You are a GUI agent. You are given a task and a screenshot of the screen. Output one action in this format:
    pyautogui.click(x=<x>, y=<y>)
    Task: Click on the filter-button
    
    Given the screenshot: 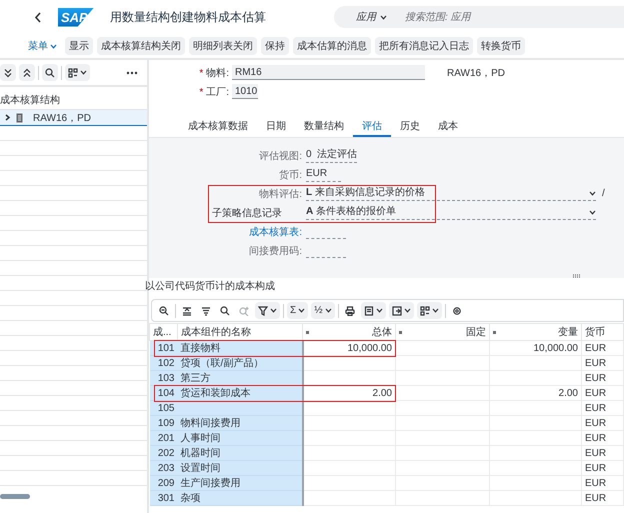 What is the action you would take?
    pyautogui.click(x=267, y=310)
    